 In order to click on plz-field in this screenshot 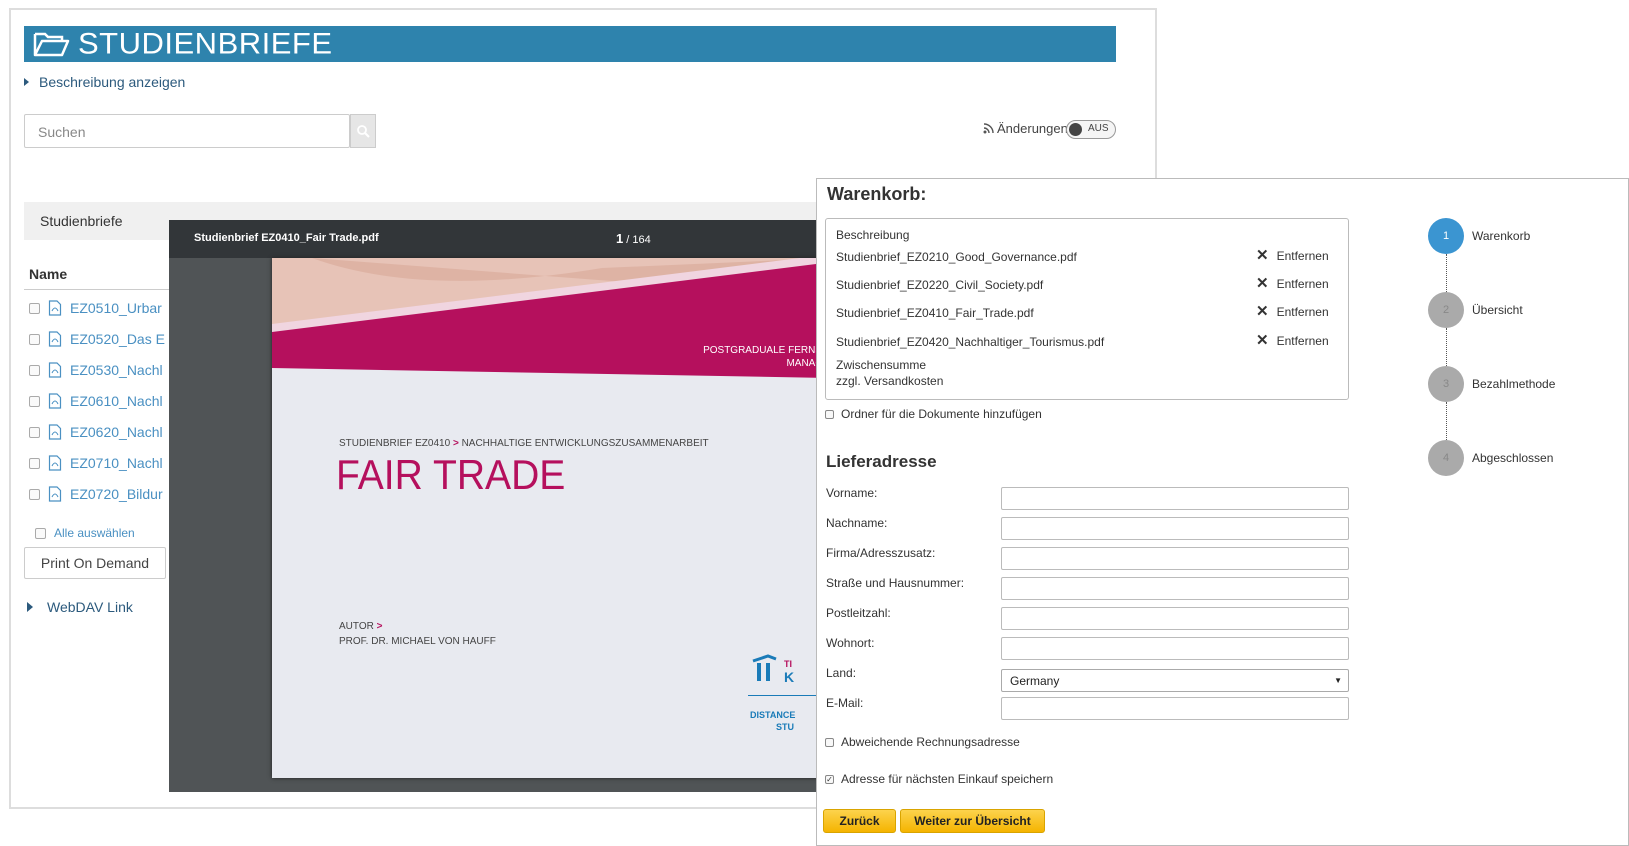, I will do `click(1175, 618)`.